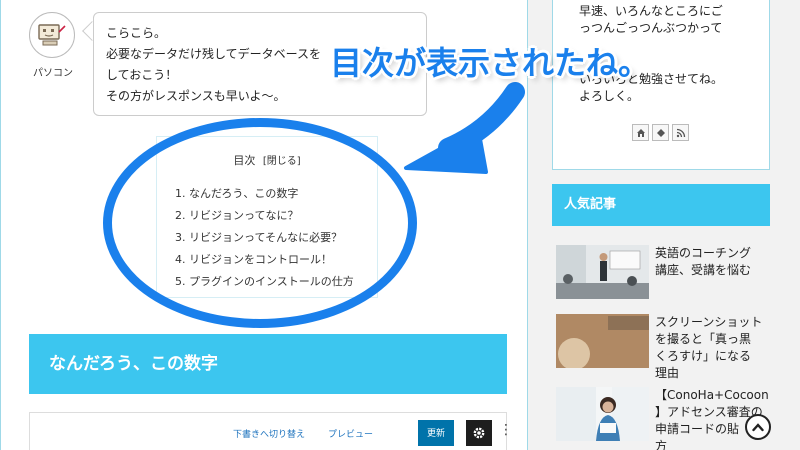 Image resolution: width=800 pixels, height=450 pixels. I want to click on post-title-line: 理由, so click(667, 373).